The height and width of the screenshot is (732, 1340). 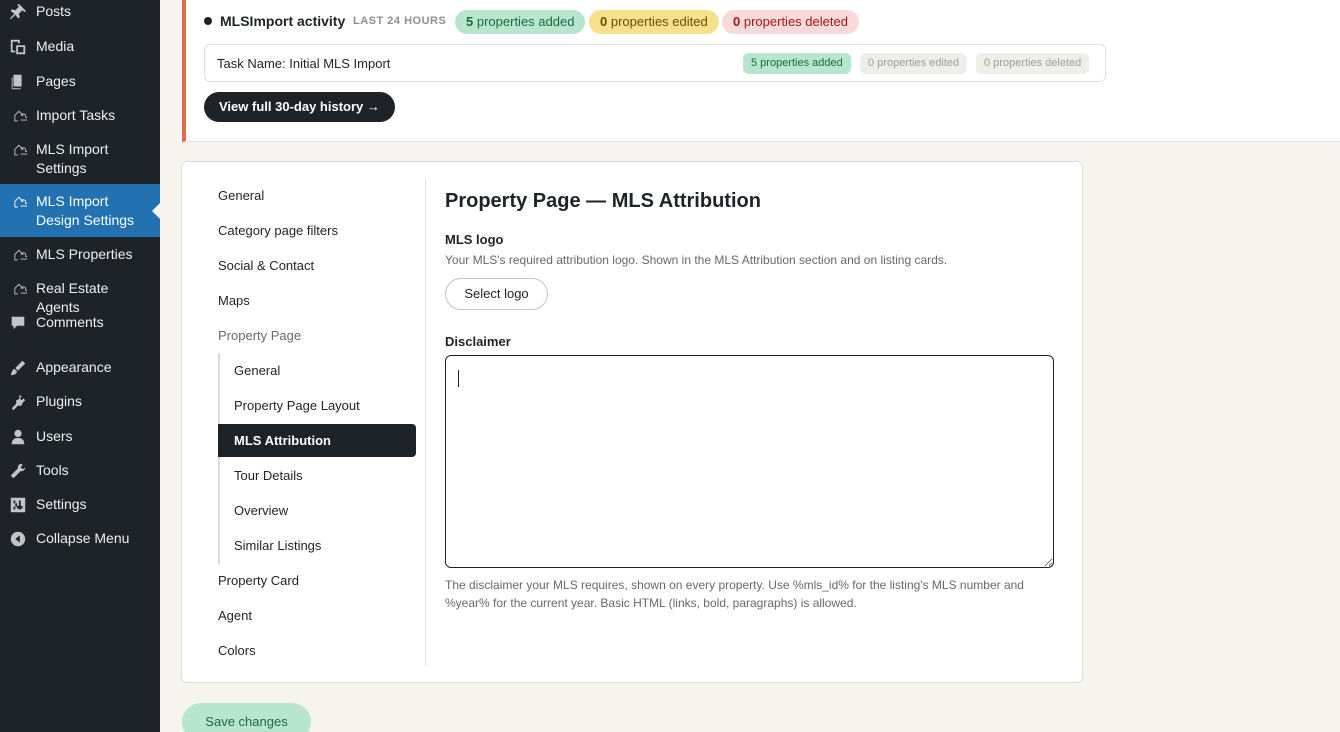 I want to click on disclaimer-label: Disclaimer, so click(x=478, y=341).